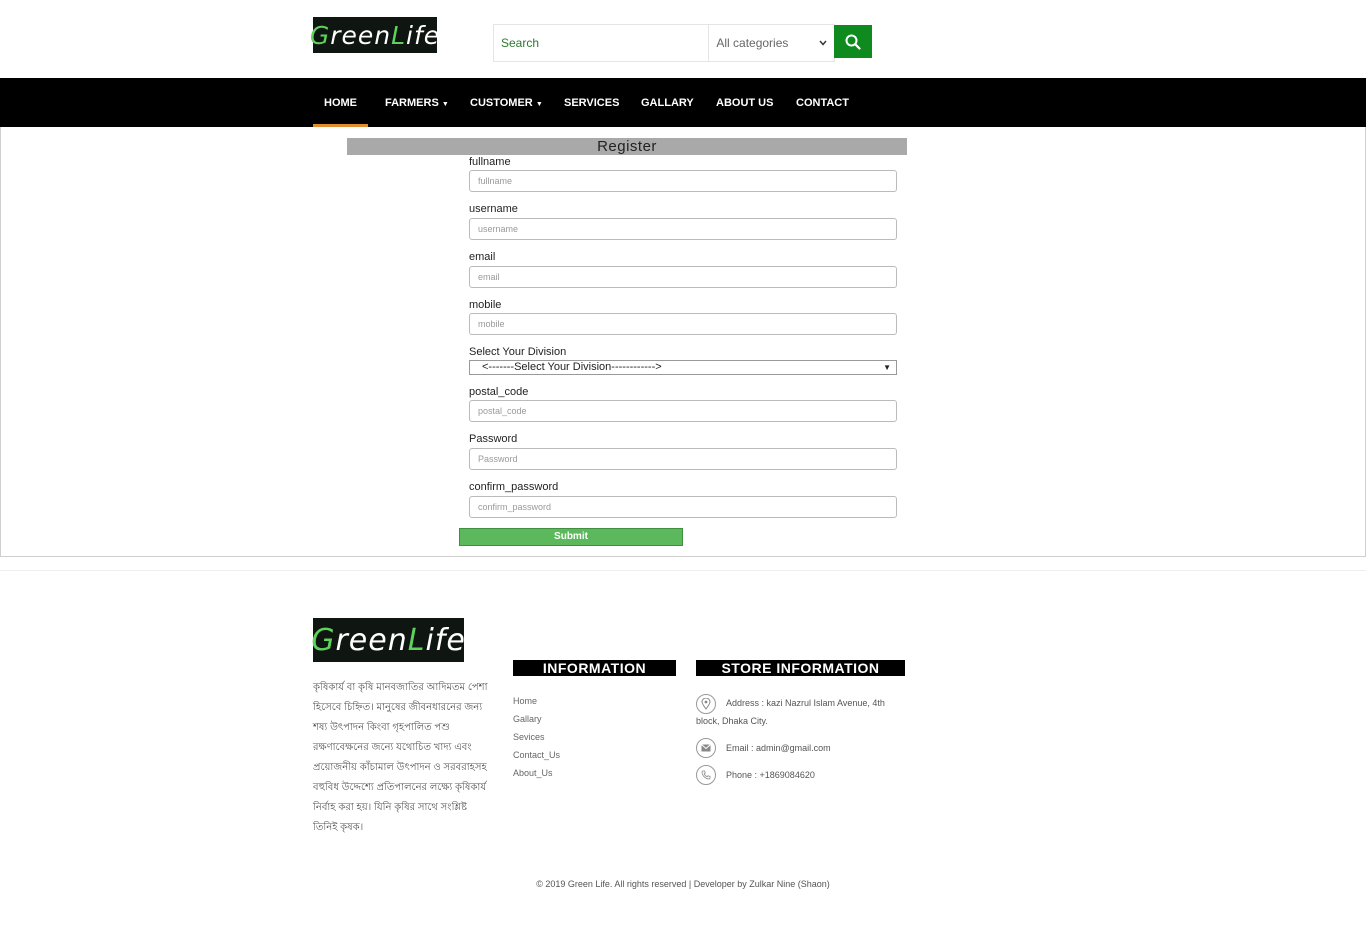  Describe the element at coordinates (518, 352) in the screenshot. I see `division-label: Select Your Division` at that location.